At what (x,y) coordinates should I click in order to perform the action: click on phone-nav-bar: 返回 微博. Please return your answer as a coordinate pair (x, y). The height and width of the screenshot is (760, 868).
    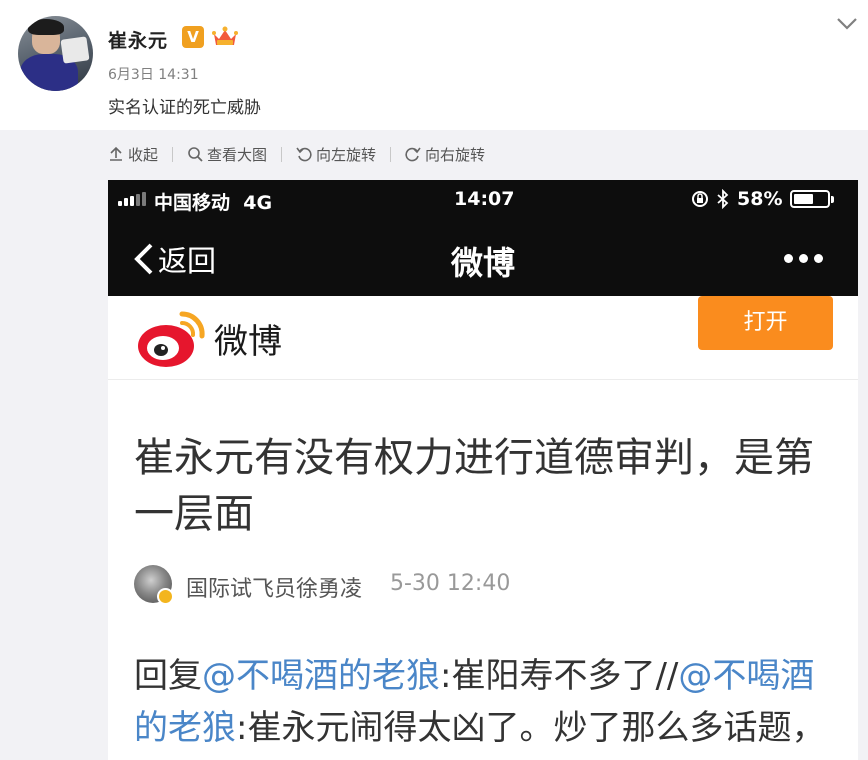
    Looking at the image, I should click on (483, 257).